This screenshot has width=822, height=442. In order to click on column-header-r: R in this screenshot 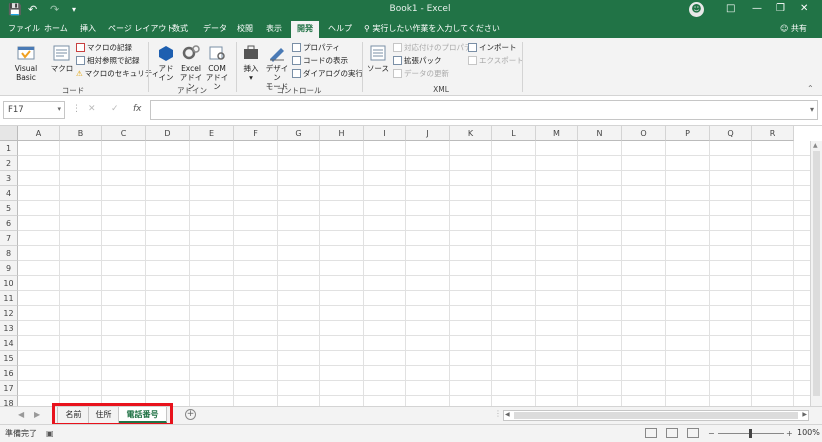, I will do `click(773, 133)`.